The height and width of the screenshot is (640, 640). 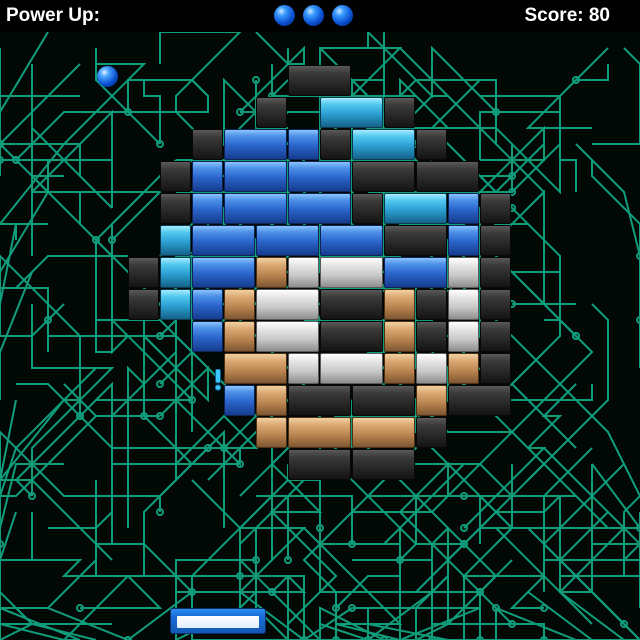 What do you see at coordinates (218, 621) in the screenshot?
I see `paddle` at bounding box center [218, 621].